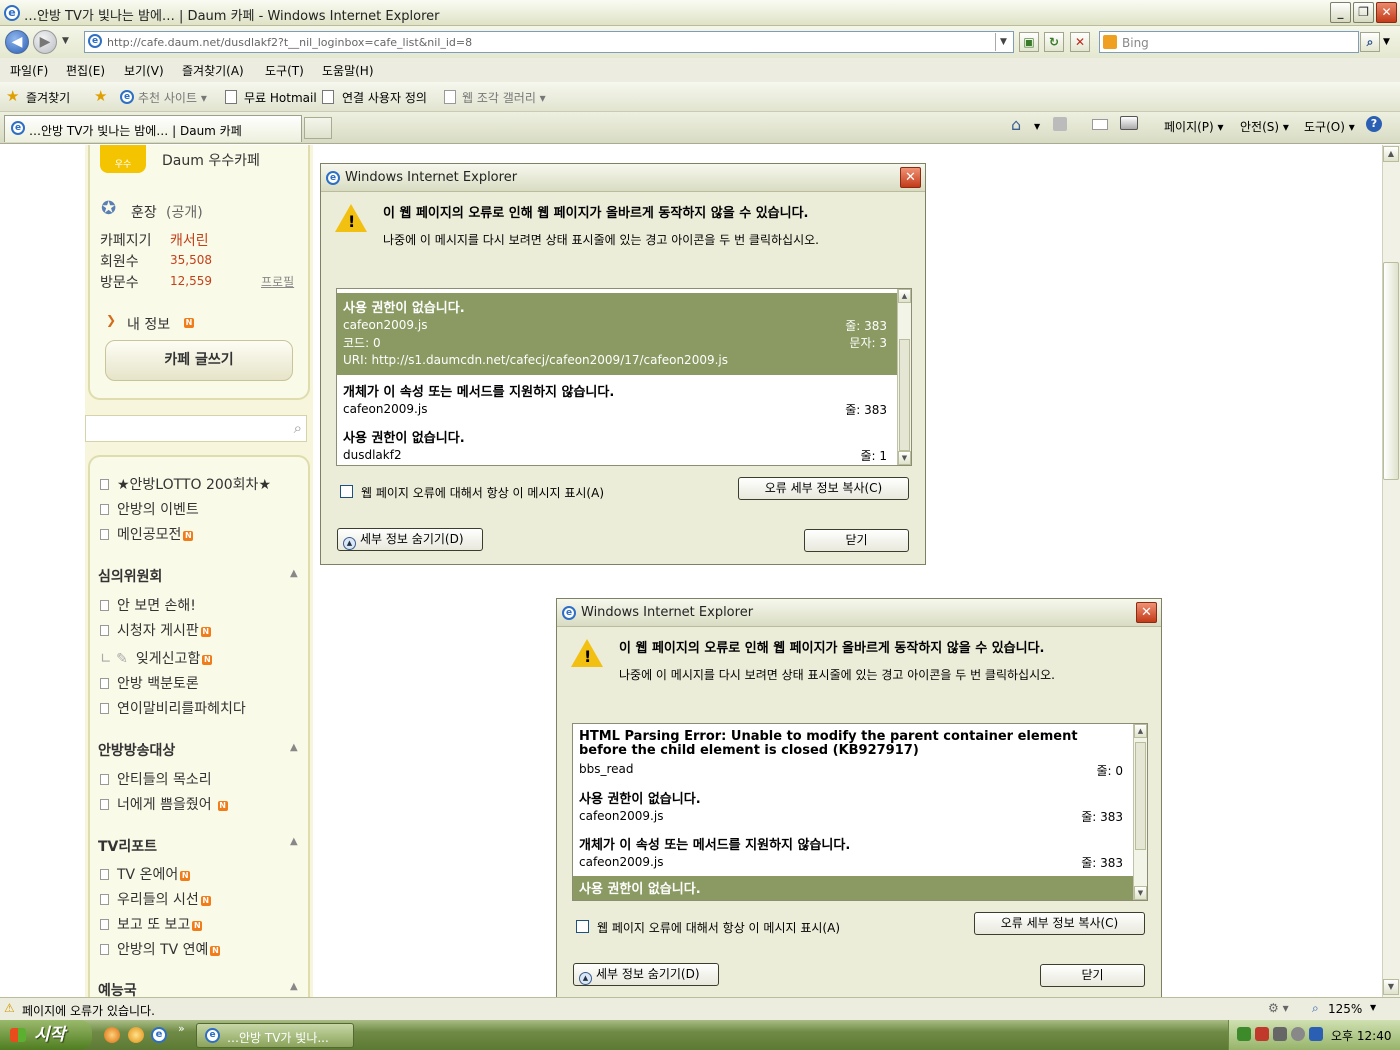 Image resolution: width=1400 pixels, height=1050 pixels. Describe the element at coordinates (1370, 42) in the screenshot. I see `search-icon: ⌕` at that location.